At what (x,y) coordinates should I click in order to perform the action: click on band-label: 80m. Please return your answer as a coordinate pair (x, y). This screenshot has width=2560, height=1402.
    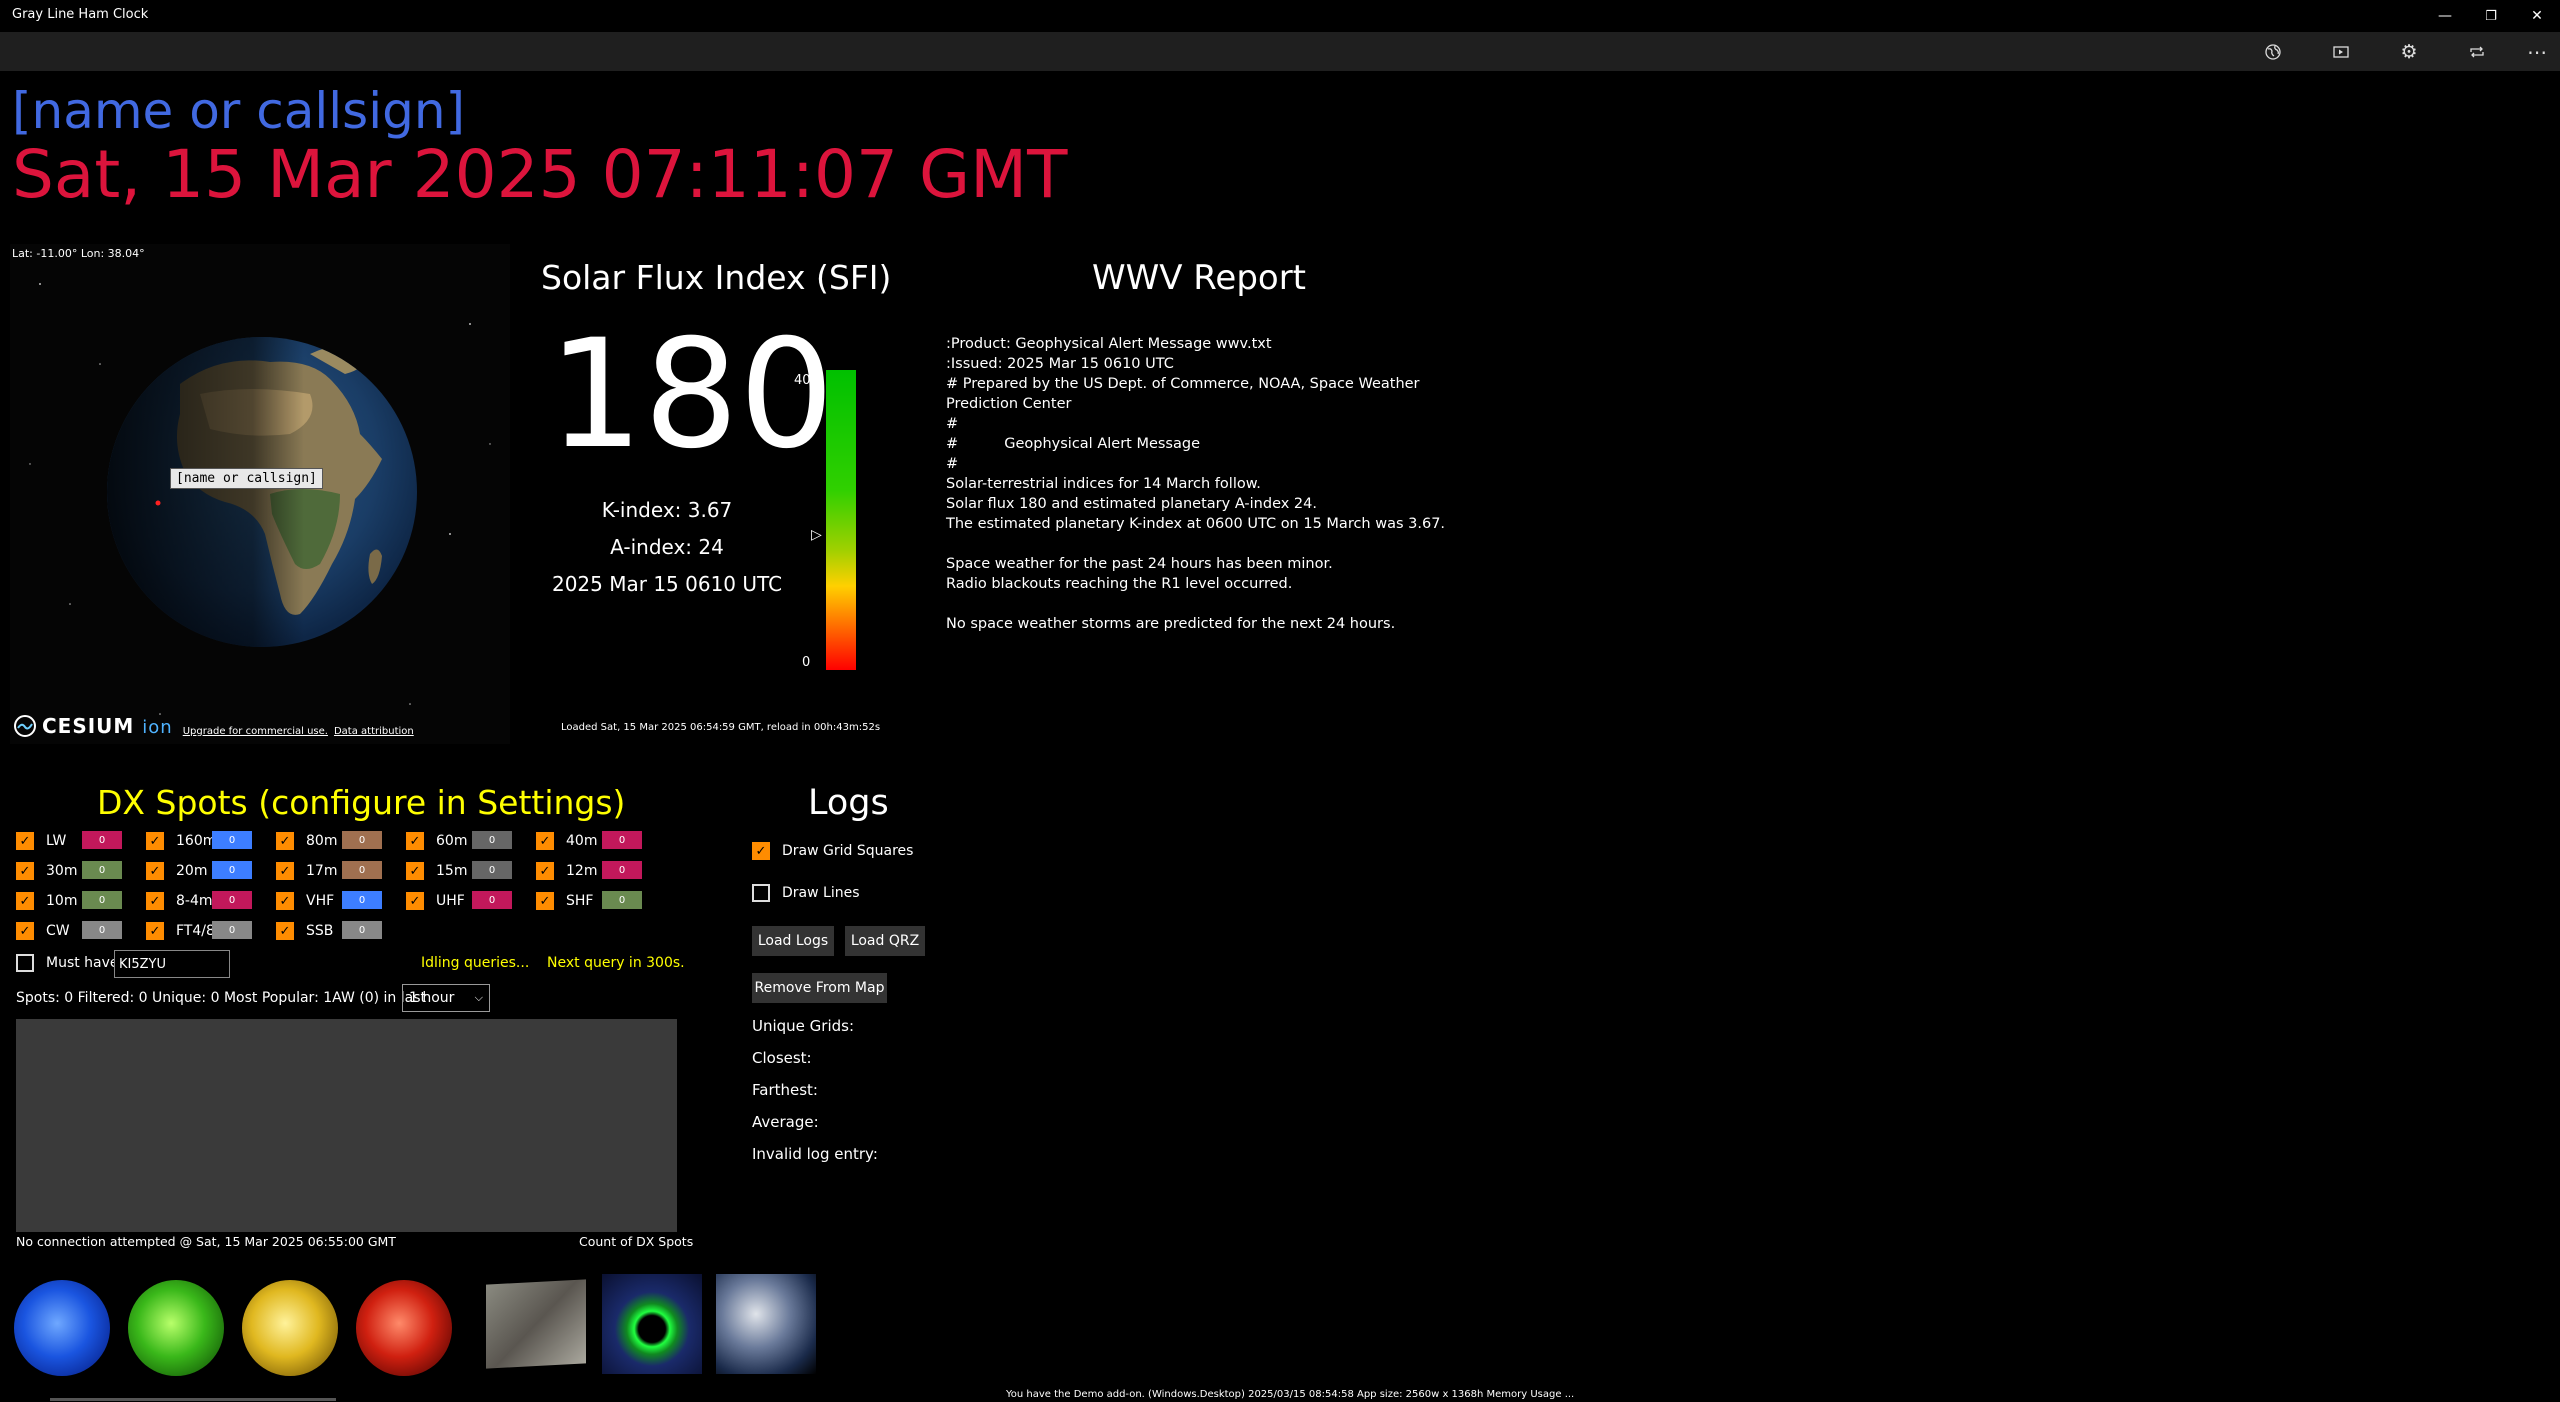
    Looking at the image, I should click on (322, 841).